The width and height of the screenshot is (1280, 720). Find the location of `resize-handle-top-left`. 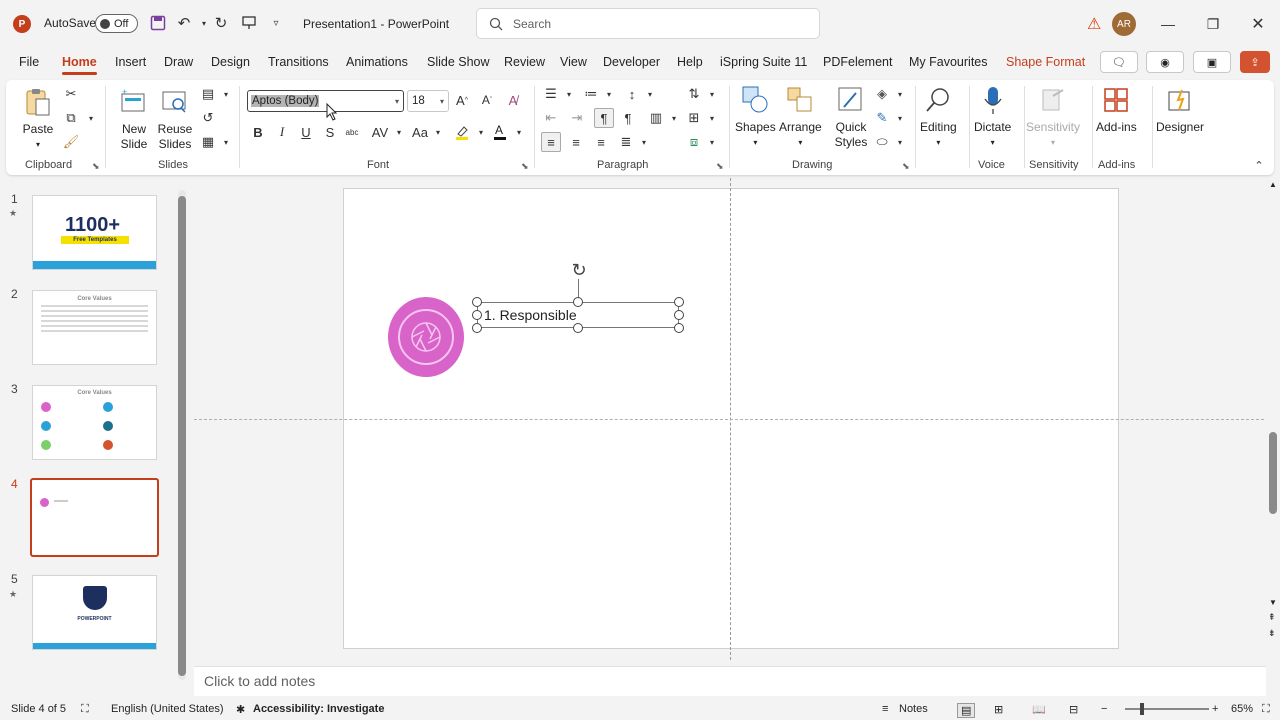

resize-handle-top-left is located at coordinates (477, 302).